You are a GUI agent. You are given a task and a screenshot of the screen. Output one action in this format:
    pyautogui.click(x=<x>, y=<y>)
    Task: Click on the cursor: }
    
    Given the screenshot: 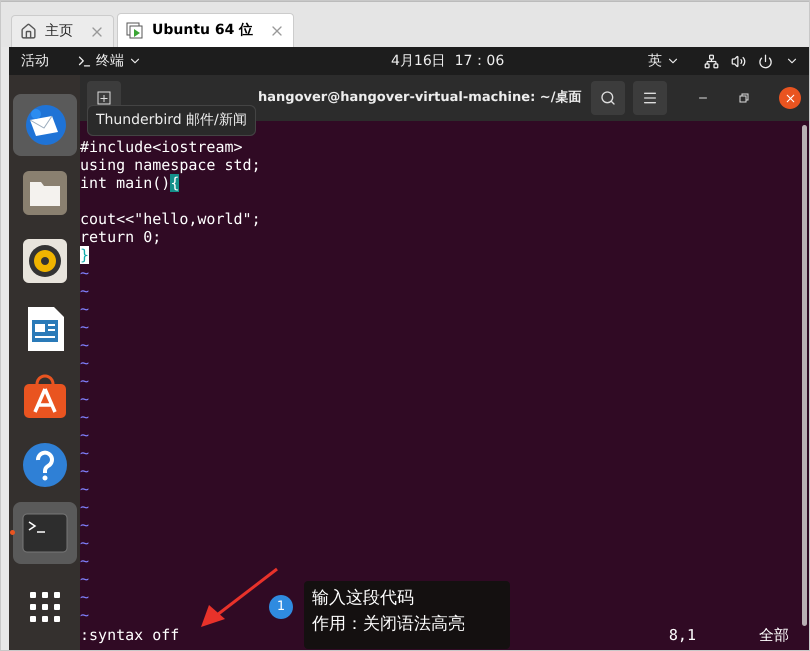 What is the action you would take?
    pyautogui.click(x=85, y=255)
    